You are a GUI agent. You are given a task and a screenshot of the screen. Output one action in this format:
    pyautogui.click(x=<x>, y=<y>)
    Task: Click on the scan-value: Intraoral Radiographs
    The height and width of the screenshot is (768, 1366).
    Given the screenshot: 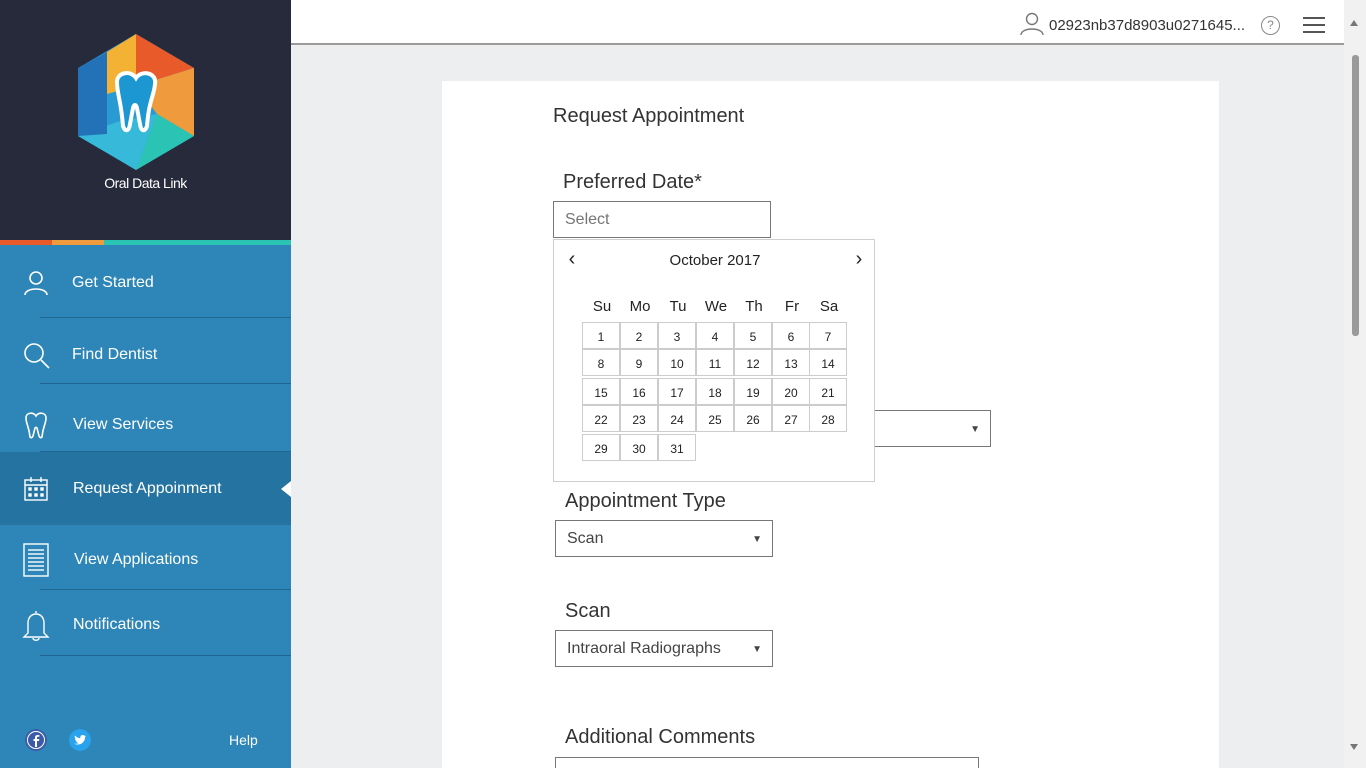 What is the action you would take?
    pyautogui.click(x=644, y=648)
    